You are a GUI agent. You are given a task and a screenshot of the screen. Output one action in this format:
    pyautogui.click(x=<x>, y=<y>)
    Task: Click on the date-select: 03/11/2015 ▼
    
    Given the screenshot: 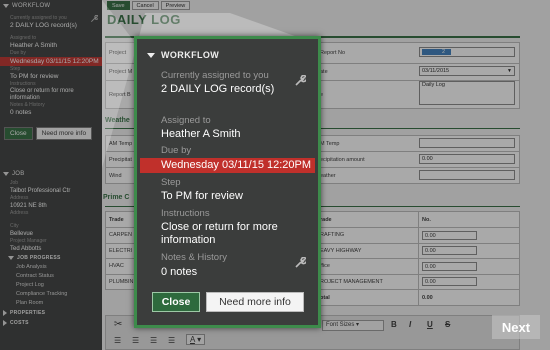 What is the action you would take?
    pyautogui.click(x=467, y=71)
    